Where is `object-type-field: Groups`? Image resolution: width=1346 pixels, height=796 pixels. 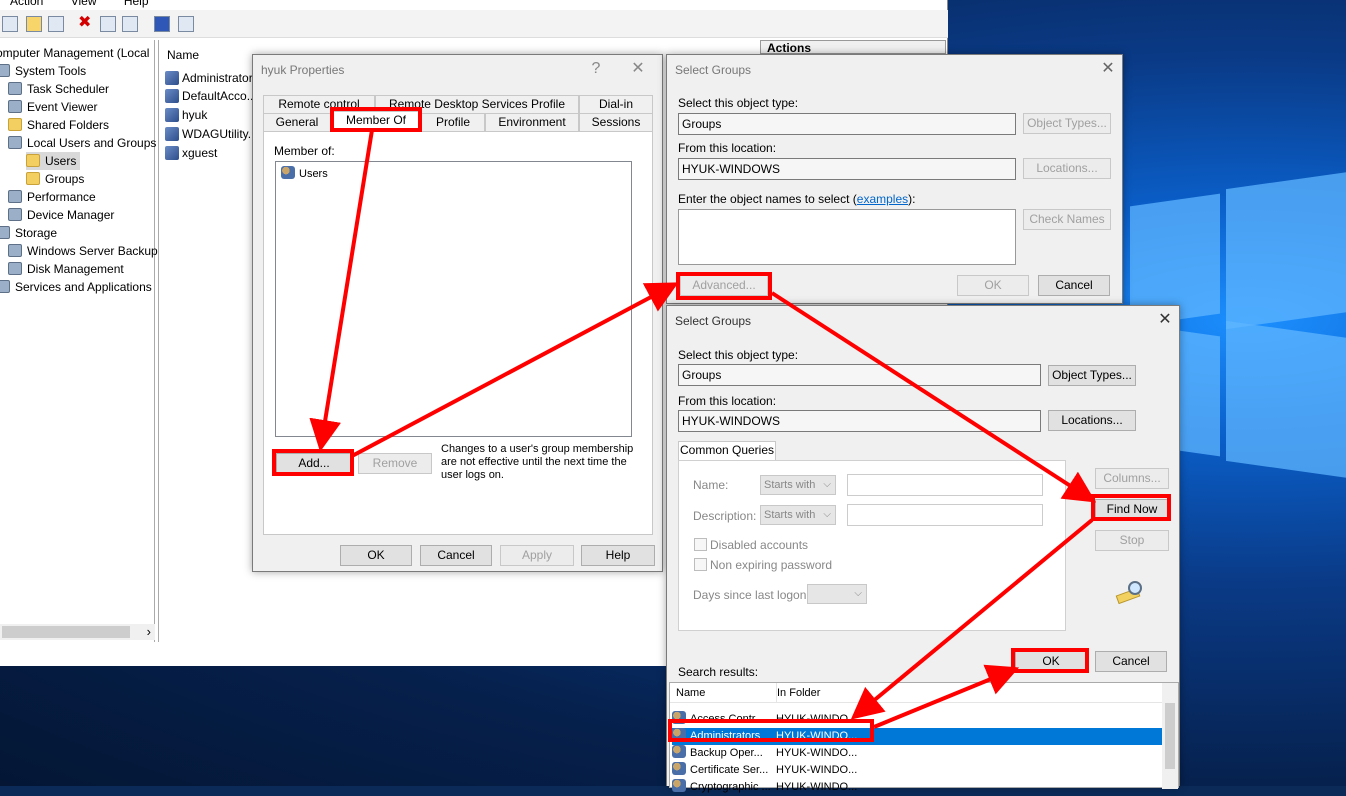
object-type-field: Groups is located at coordinates (847, 124).